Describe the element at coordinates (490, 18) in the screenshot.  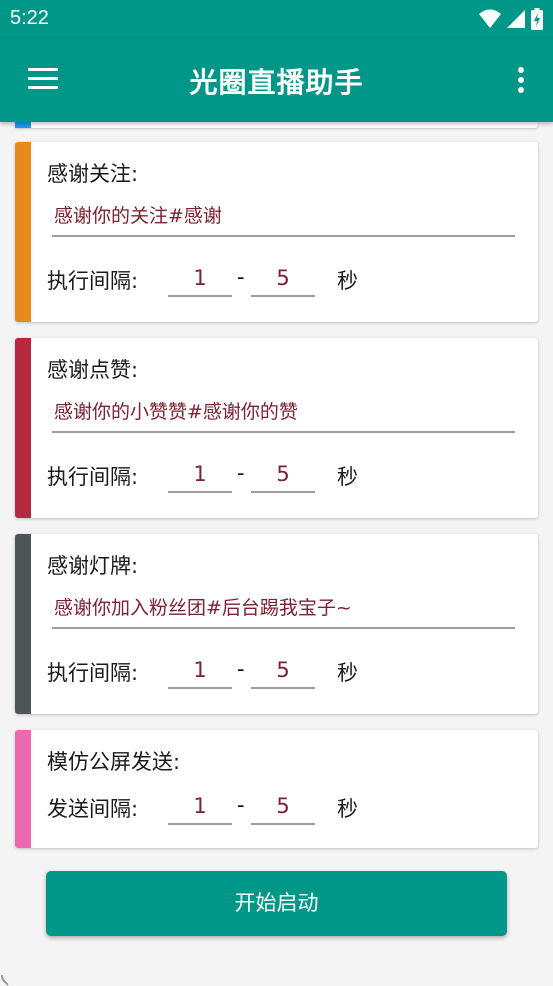
I see `wifi-icon` at that location.